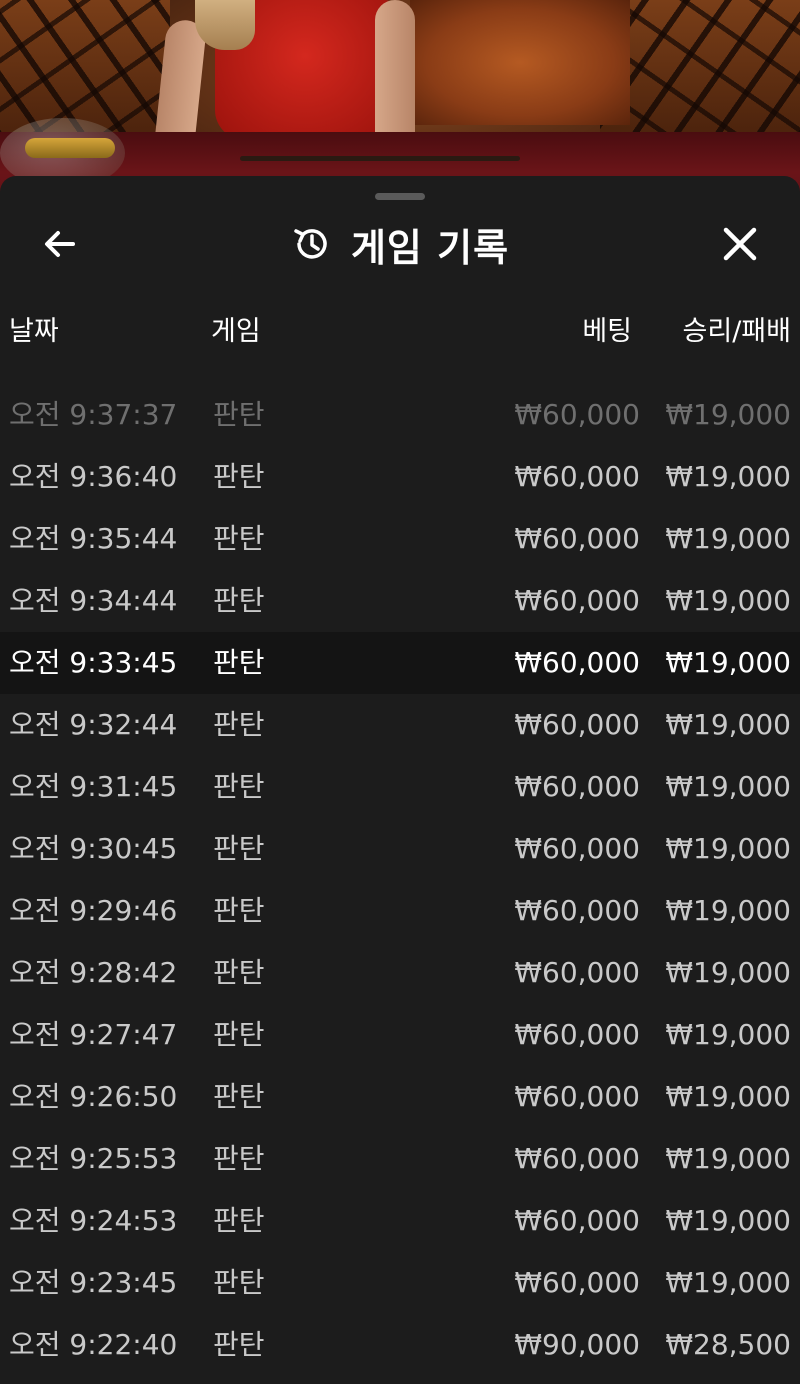  I want to click on row-time: 오전 9:27:47, so click(93, 1034).